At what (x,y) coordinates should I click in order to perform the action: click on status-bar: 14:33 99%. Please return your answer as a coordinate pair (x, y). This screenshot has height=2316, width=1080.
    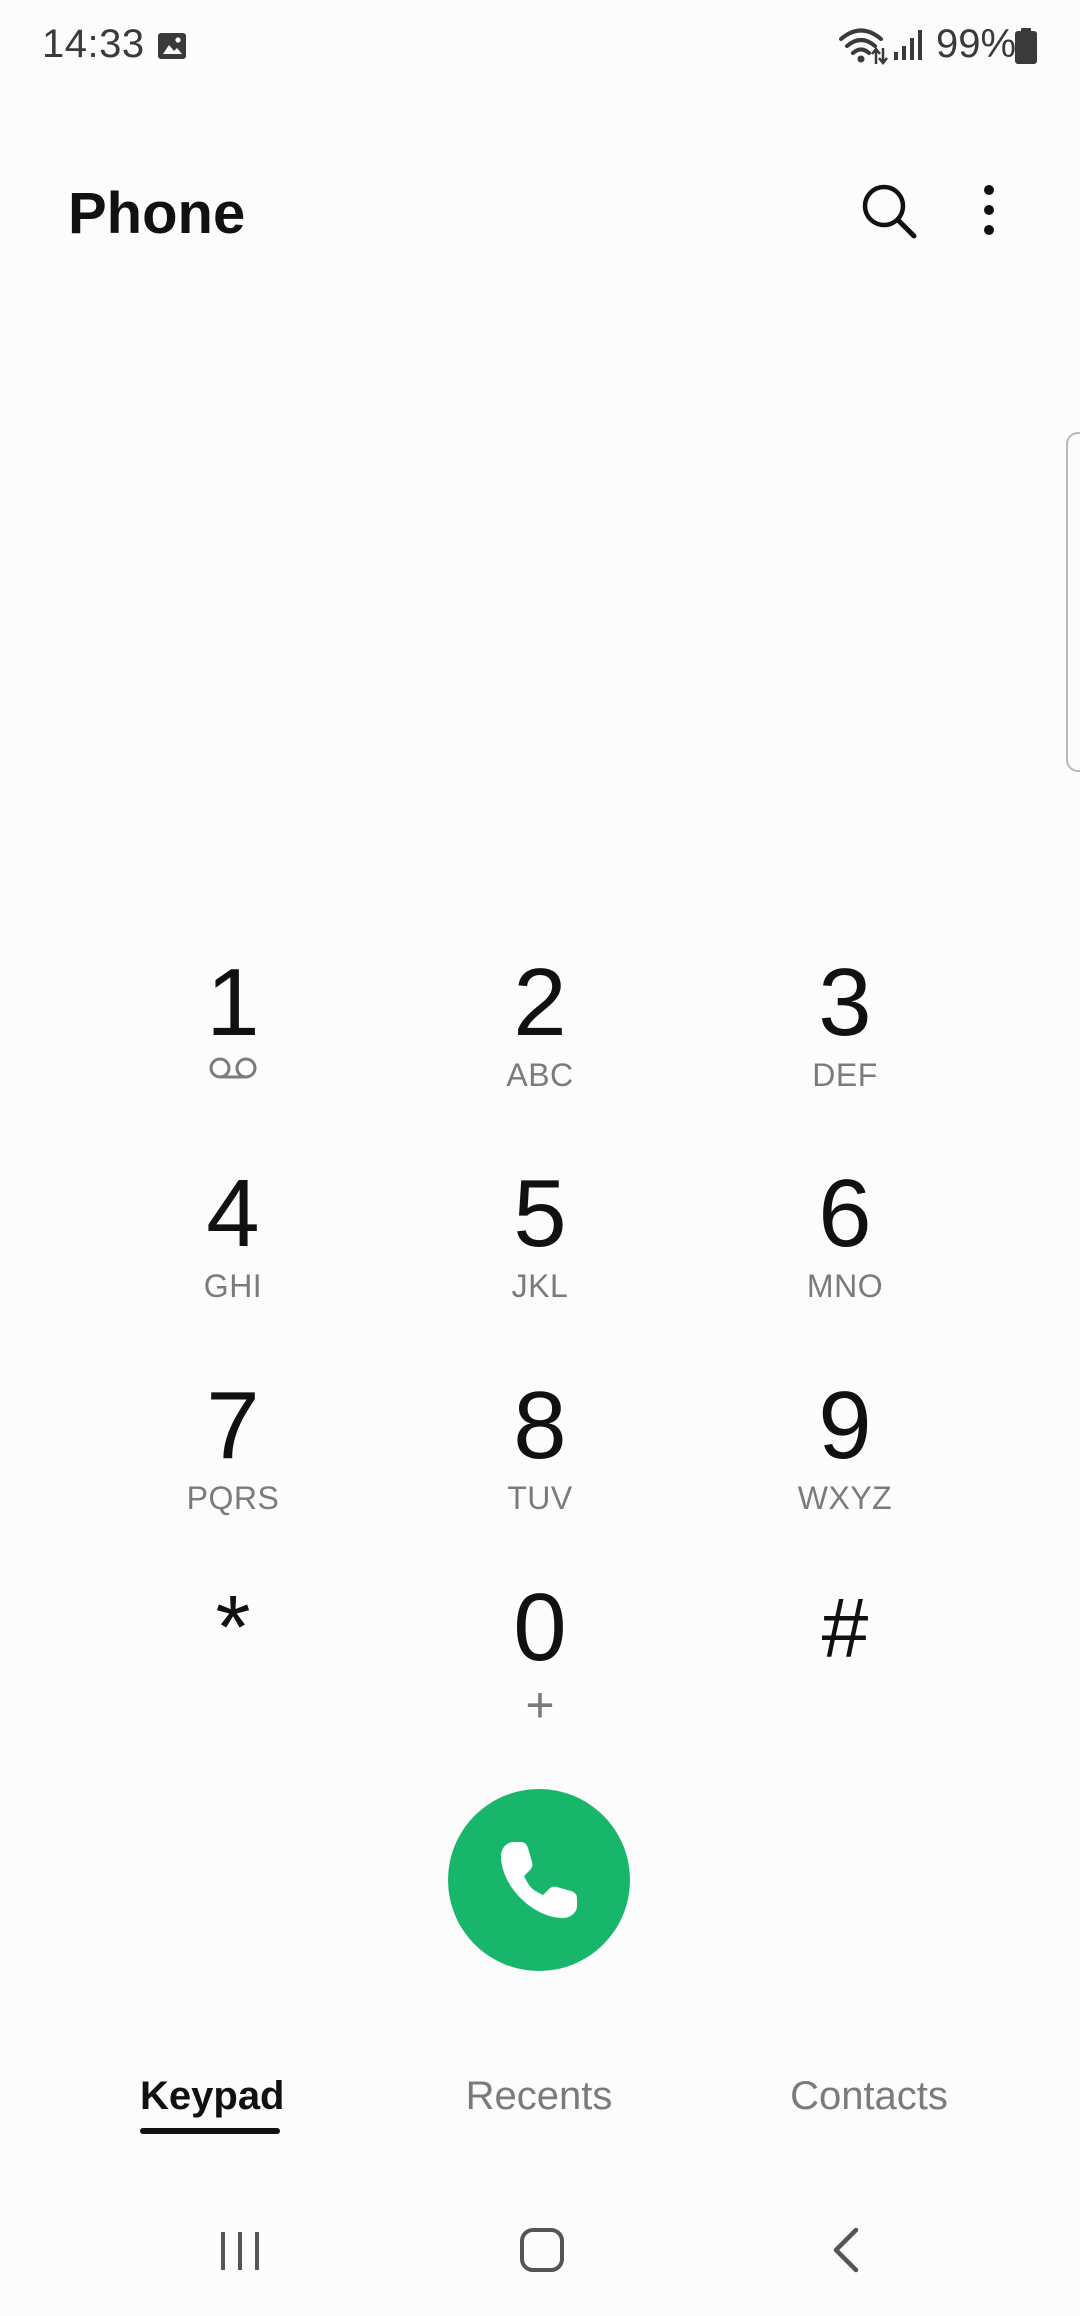
    Looking at the image, I should click on (540, 46).